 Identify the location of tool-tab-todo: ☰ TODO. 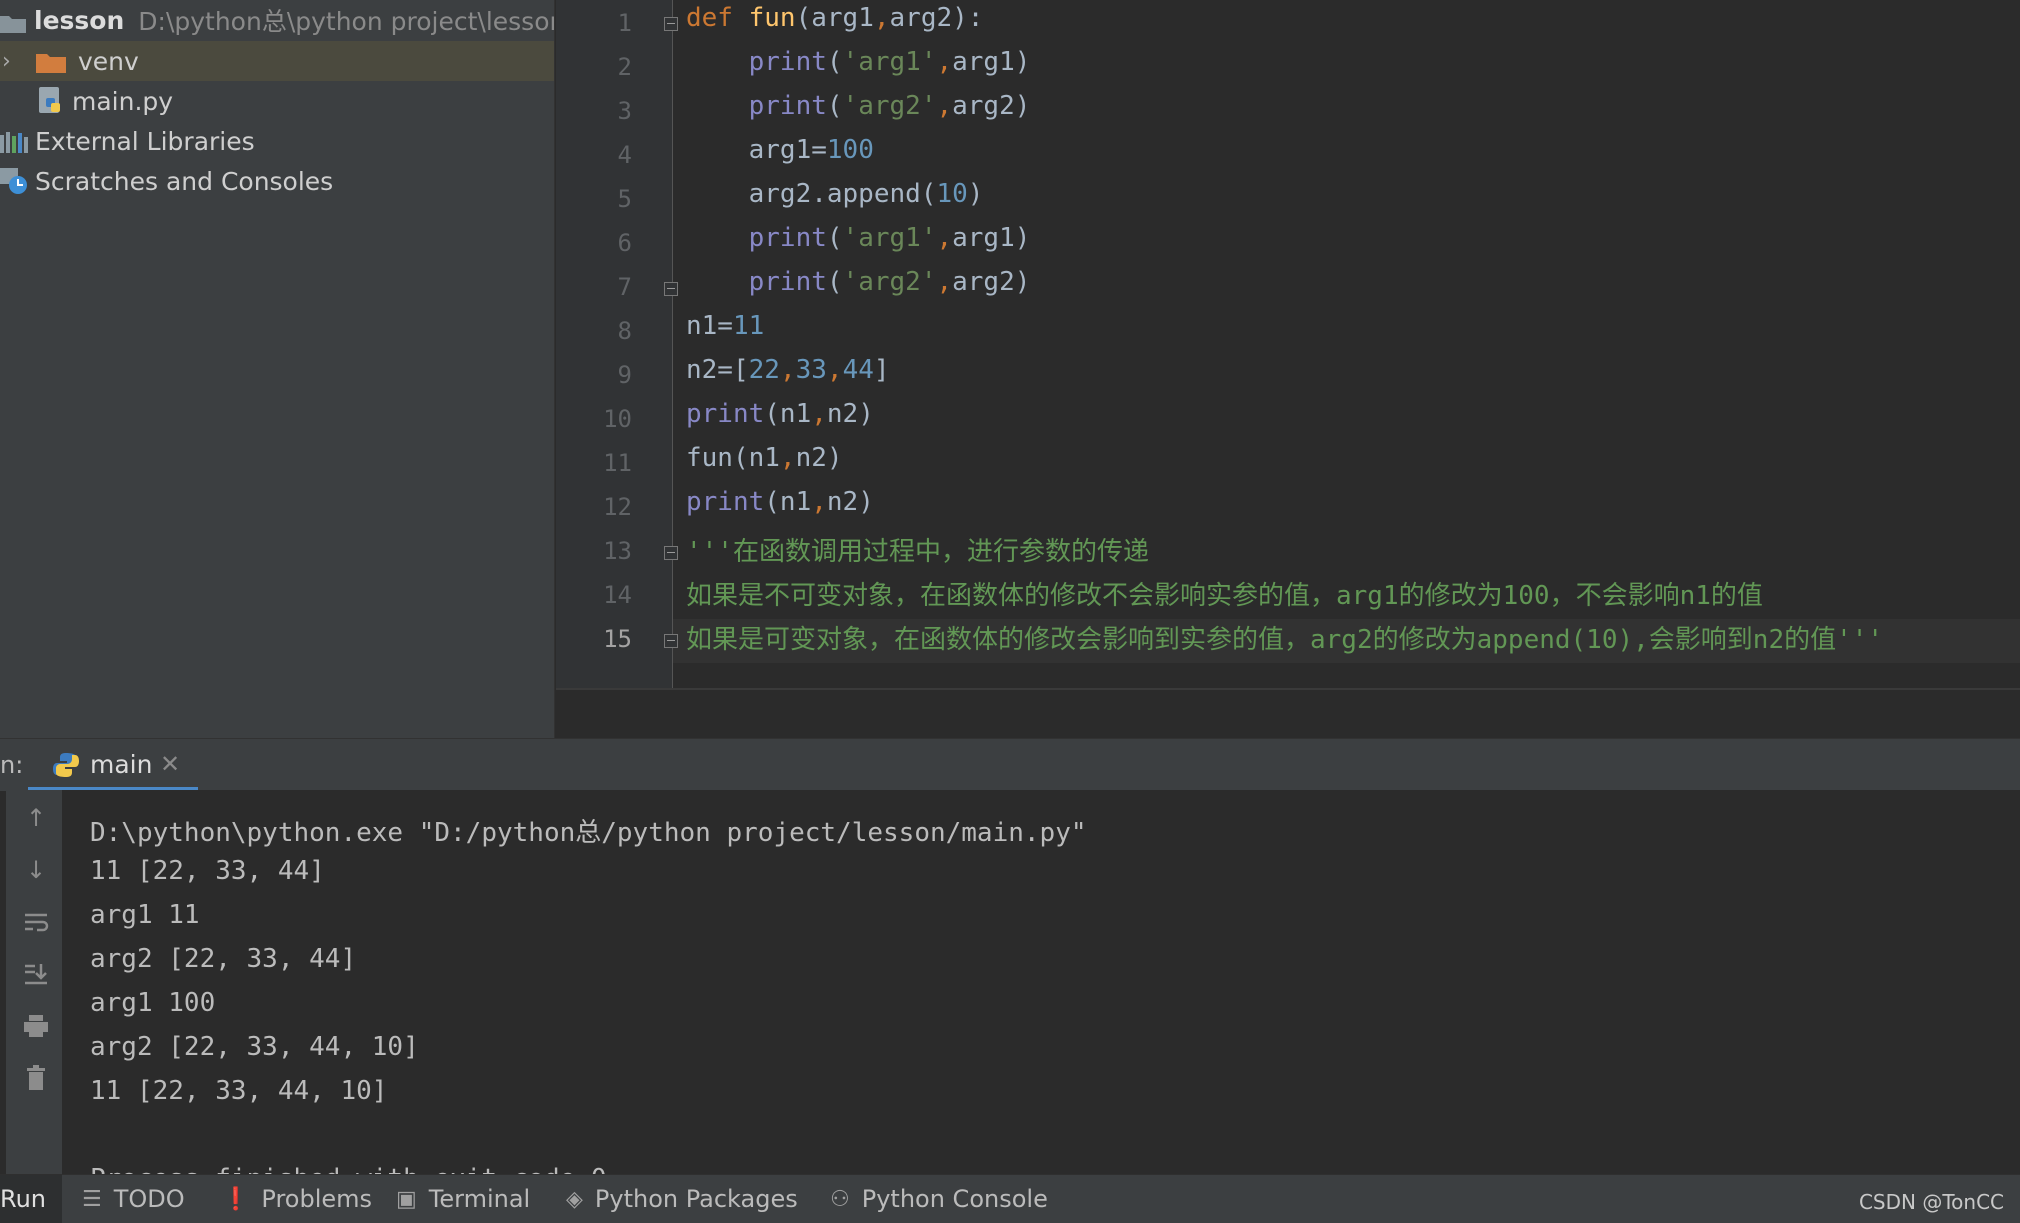
(133, 1199).